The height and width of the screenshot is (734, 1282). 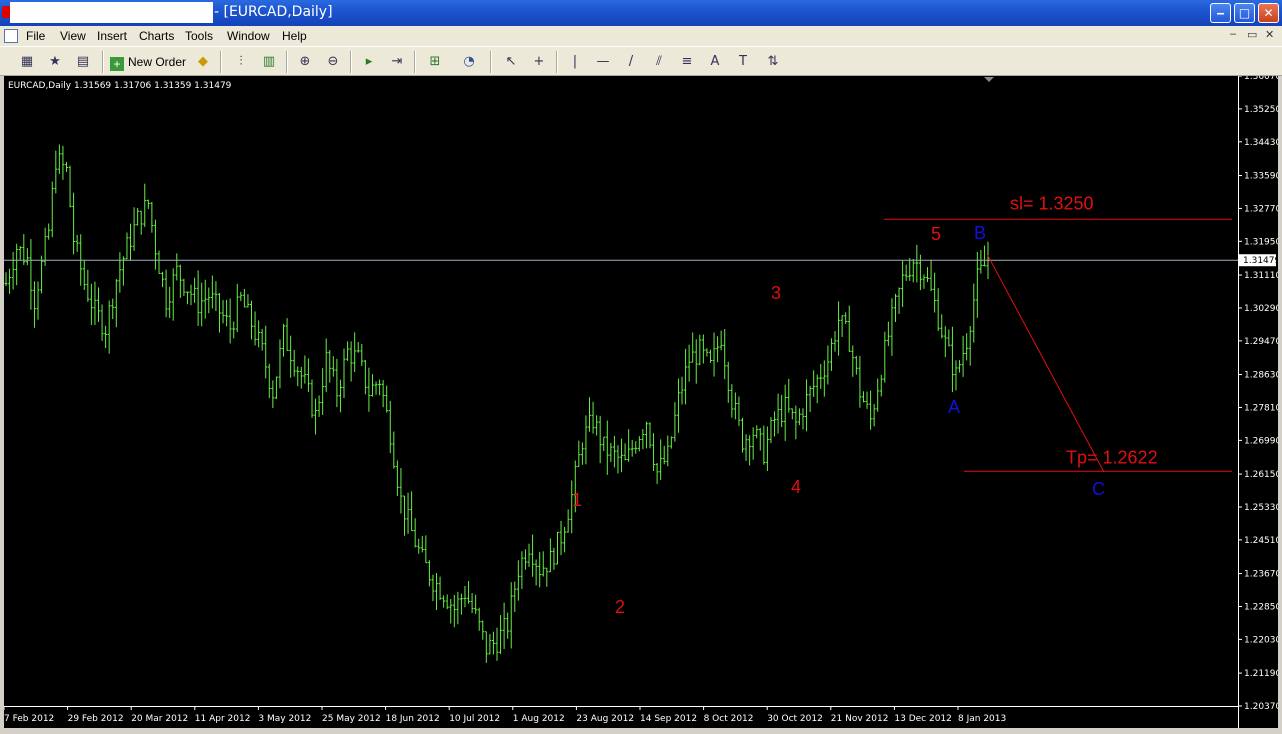 What do you see at coordinates (248, 36) in the screenshot?
I see `menu-window: Window` at bounding box center [248, 36].